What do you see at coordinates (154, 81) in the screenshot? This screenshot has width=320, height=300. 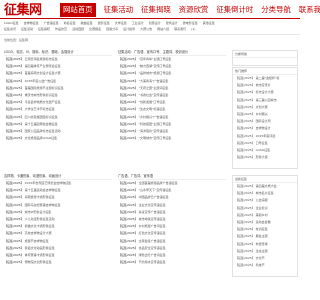 I see `list-item-title: "大美青海"广告语征集` at bounding box center [154, 81].